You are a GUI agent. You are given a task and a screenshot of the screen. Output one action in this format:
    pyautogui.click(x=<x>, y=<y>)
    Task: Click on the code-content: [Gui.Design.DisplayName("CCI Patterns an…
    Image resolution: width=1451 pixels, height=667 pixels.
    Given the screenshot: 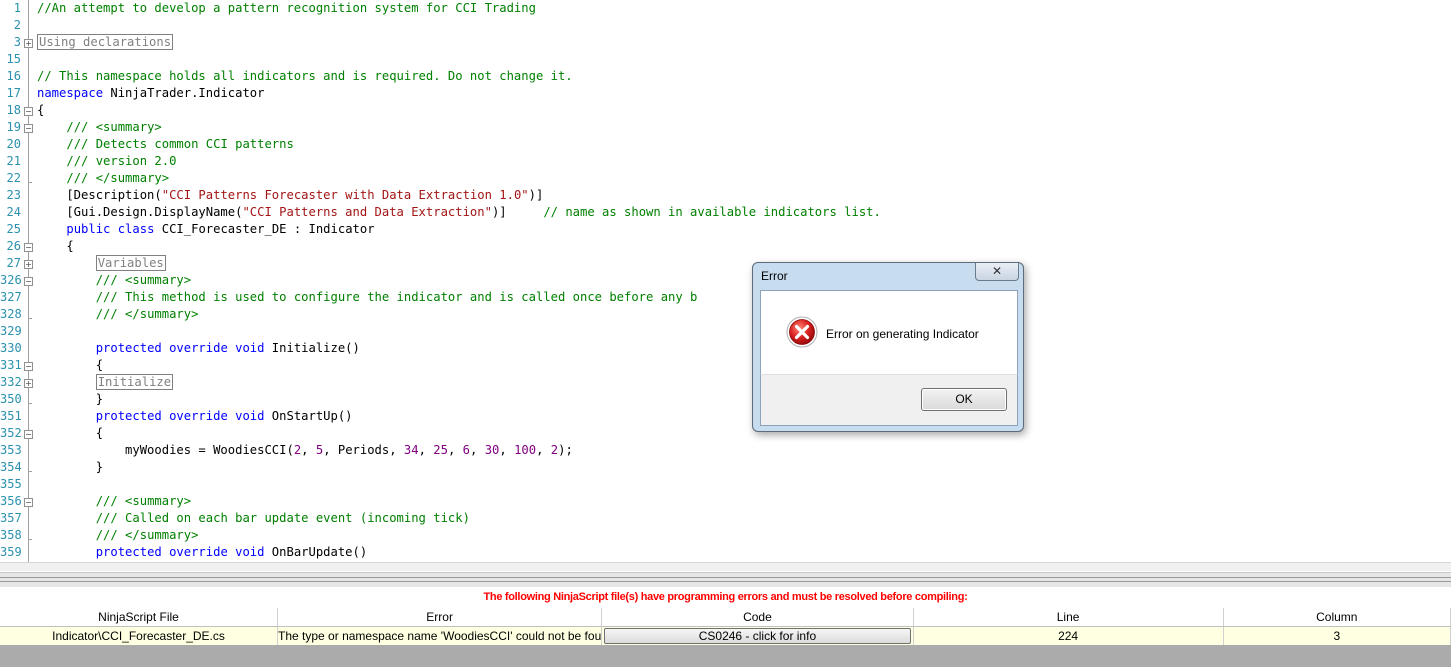 What is the action you would take?
    pyautogui.click(x=459, y=212)
    